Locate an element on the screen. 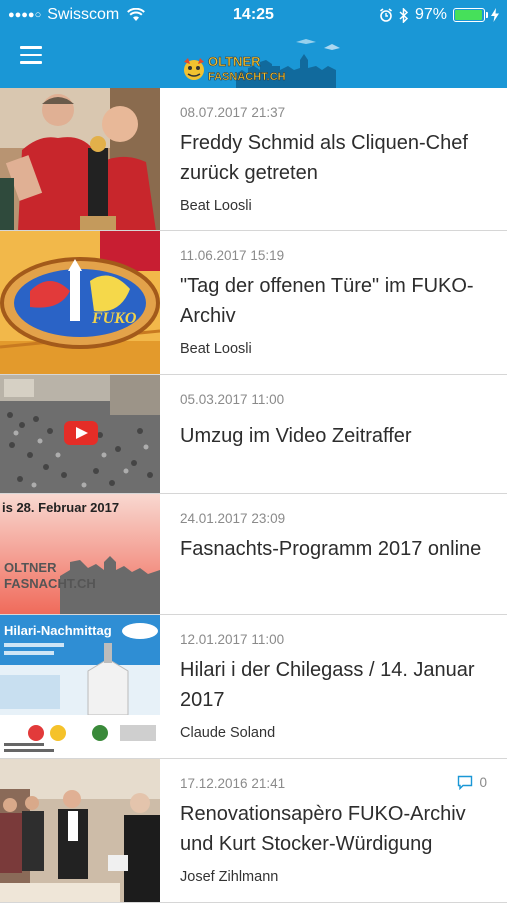 Image resolution: width=507 pixels, height=903 pixels. thumbnail-caption: FUKO is located at coordinates (114, 318).